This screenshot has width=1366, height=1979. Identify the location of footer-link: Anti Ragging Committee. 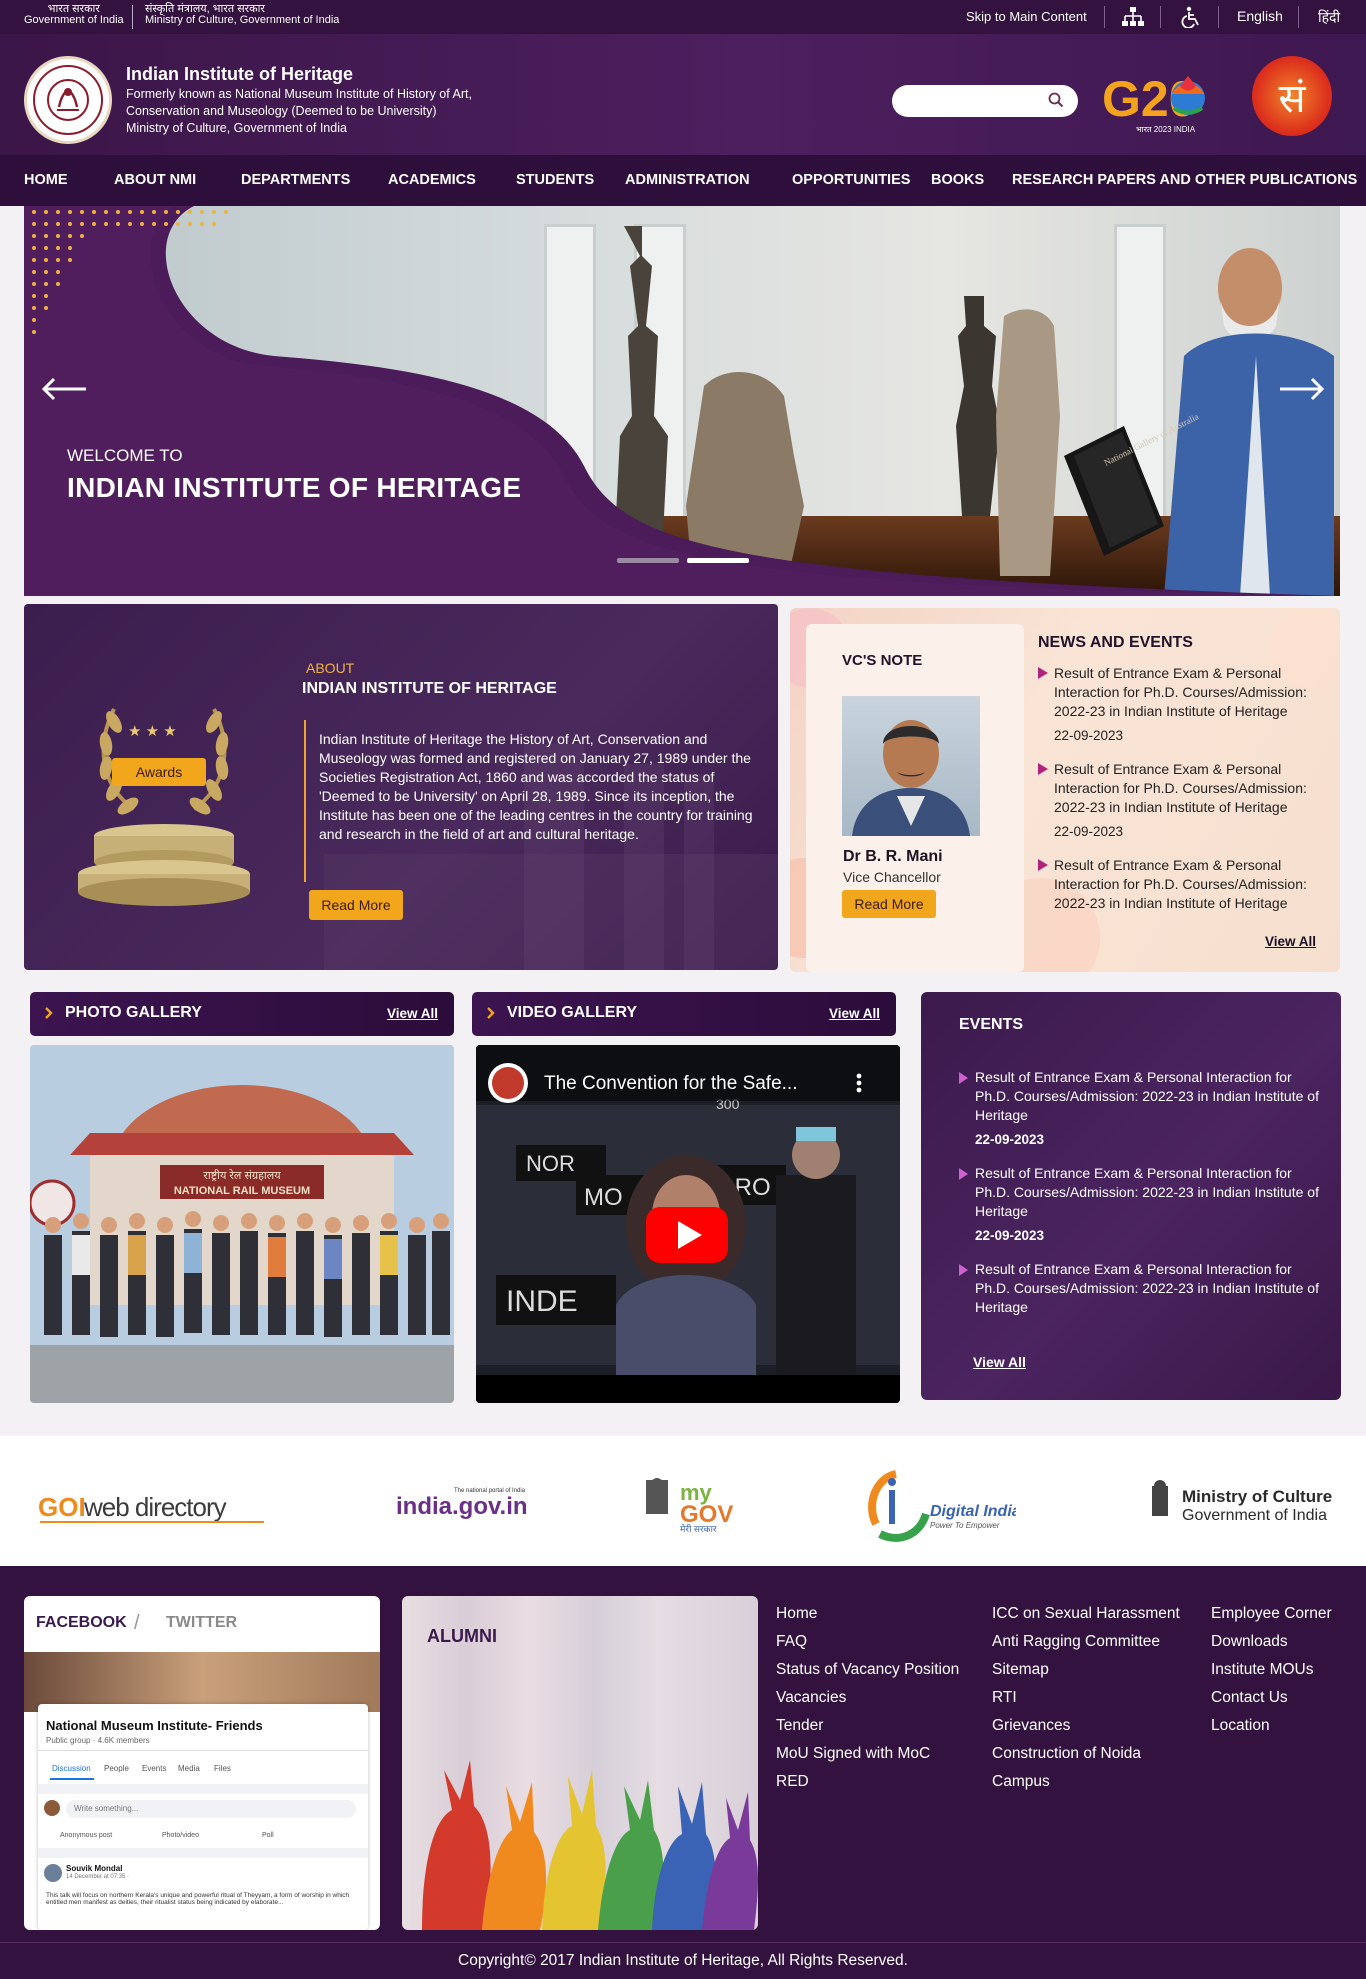
(1086, 1642).